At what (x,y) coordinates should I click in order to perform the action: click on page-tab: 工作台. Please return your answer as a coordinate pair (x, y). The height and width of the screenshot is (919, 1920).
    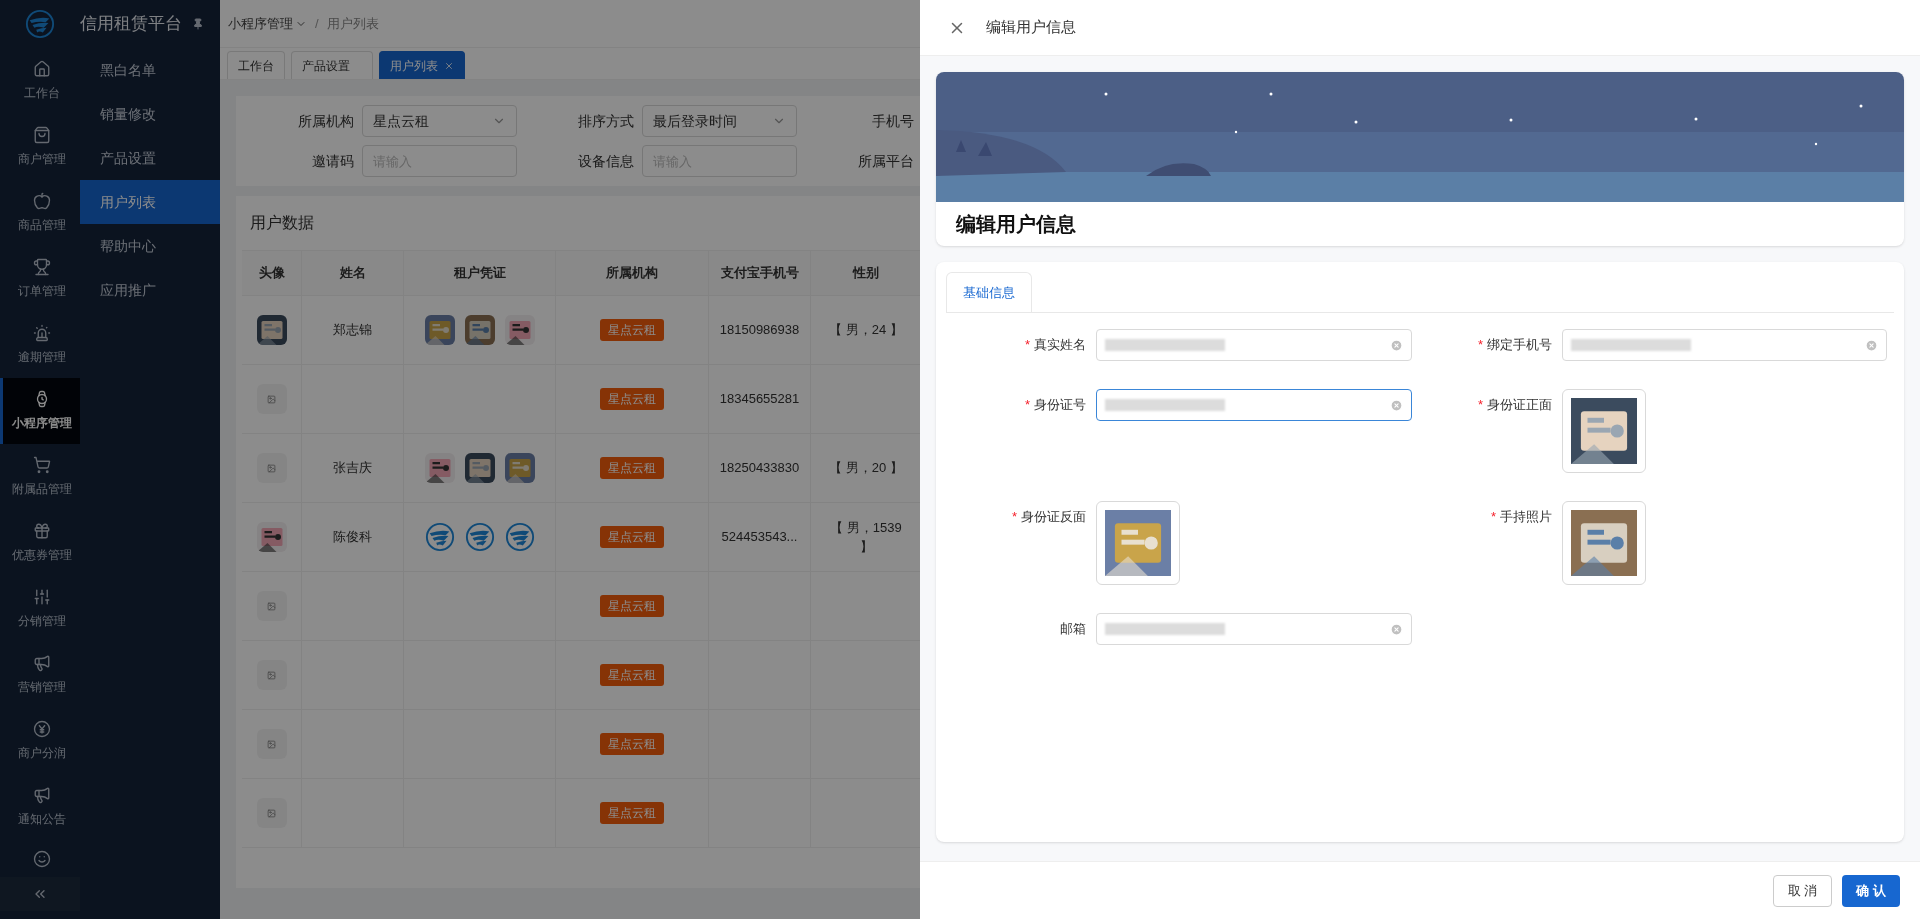
    Looking at the image, I should click on (256, 65).